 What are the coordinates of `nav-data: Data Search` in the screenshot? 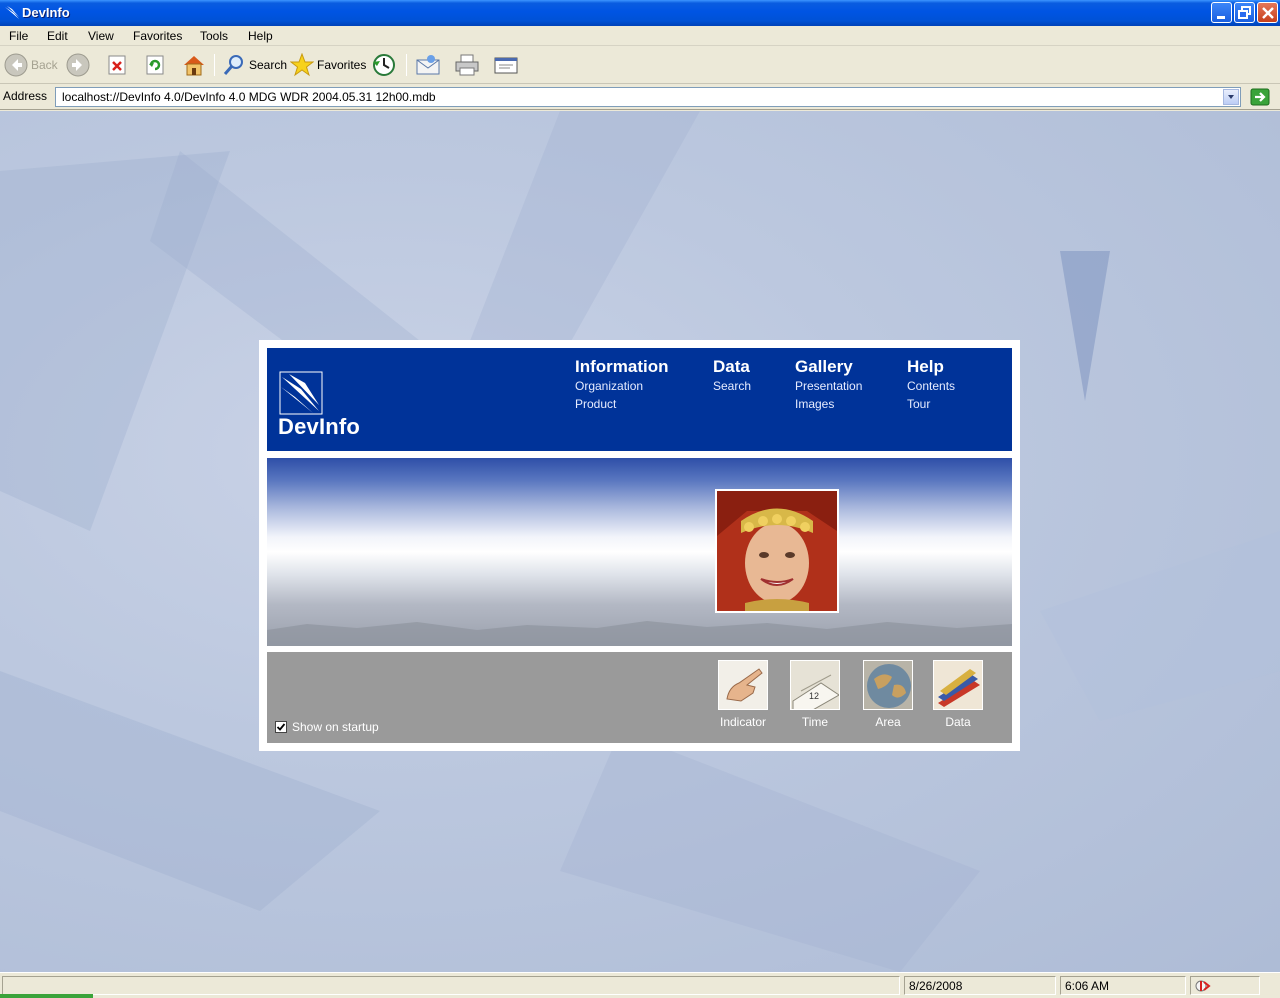 It's located at (732, 376).